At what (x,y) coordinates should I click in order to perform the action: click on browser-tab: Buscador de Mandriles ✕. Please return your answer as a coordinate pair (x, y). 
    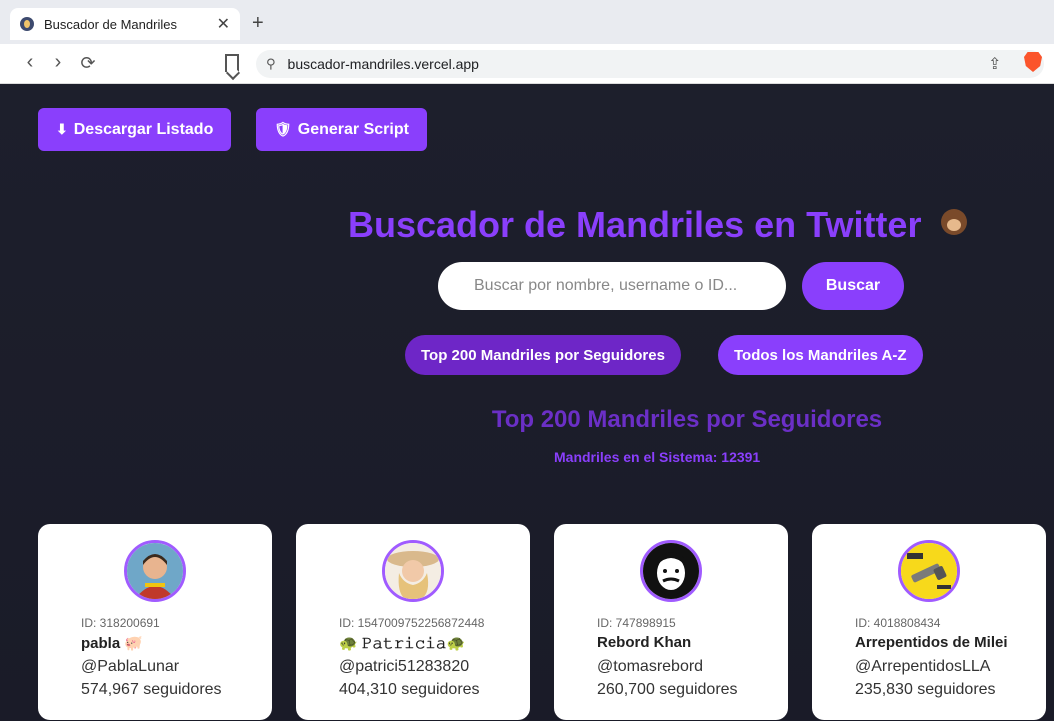
    Looking at the image, I should click on (125, 24).